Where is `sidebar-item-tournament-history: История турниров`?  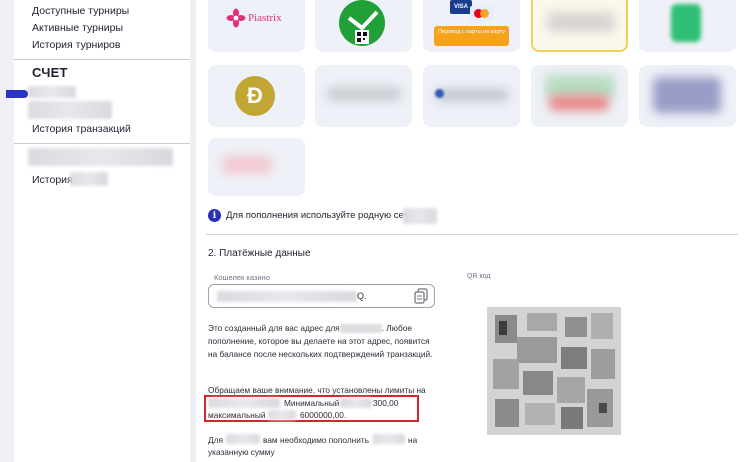
sidebar-item-tournament-history: История турниров is located at coordinates (76, 45).